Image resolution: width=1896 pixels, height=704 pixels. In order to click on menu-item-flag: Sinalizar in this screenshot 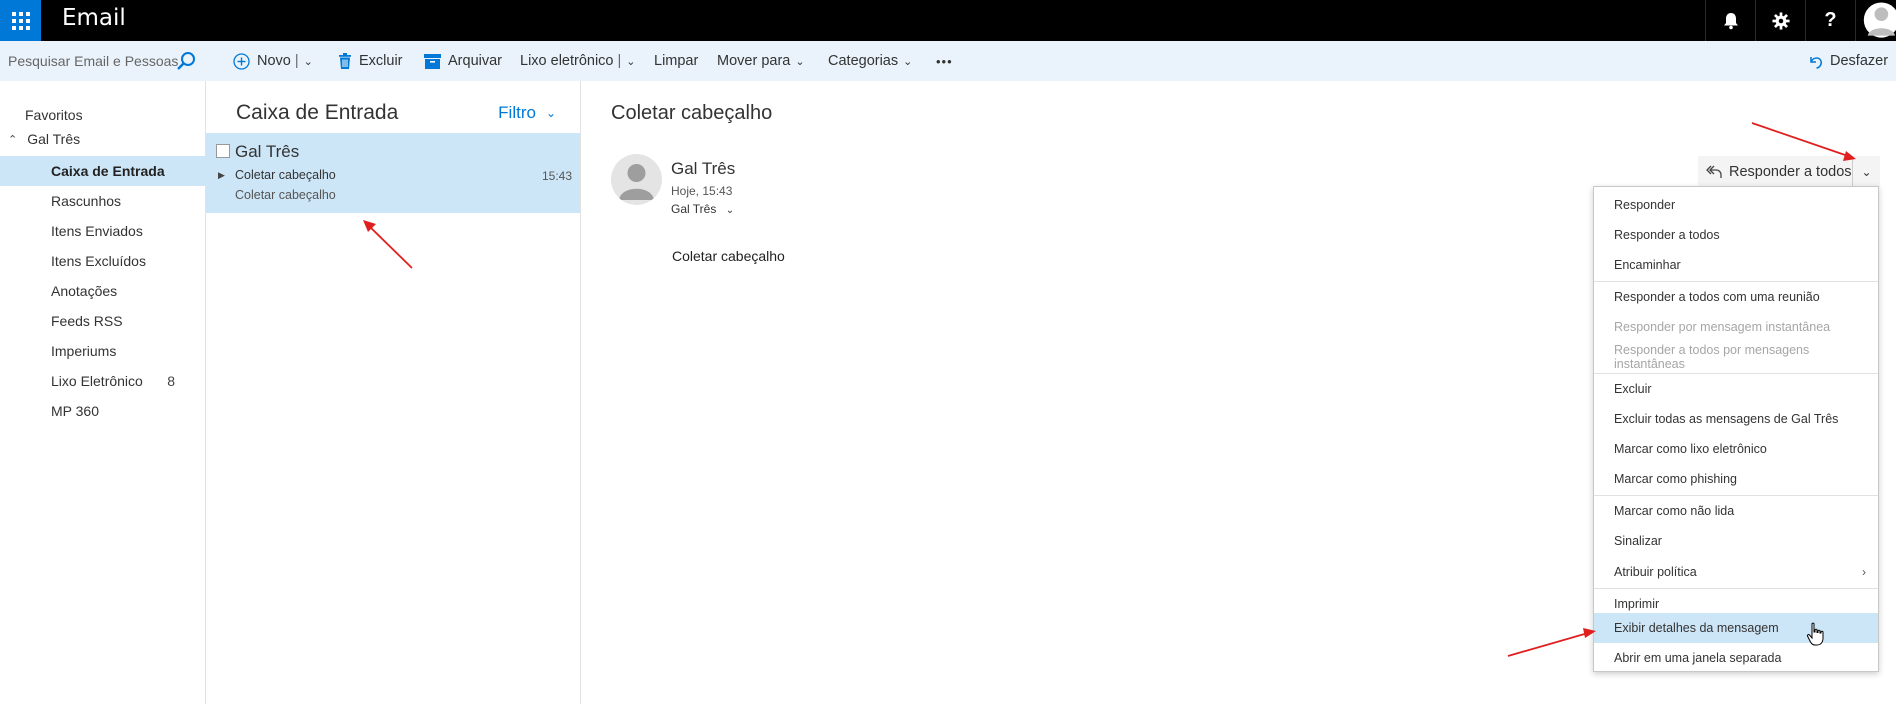, I will do `click(1736, 541)`.